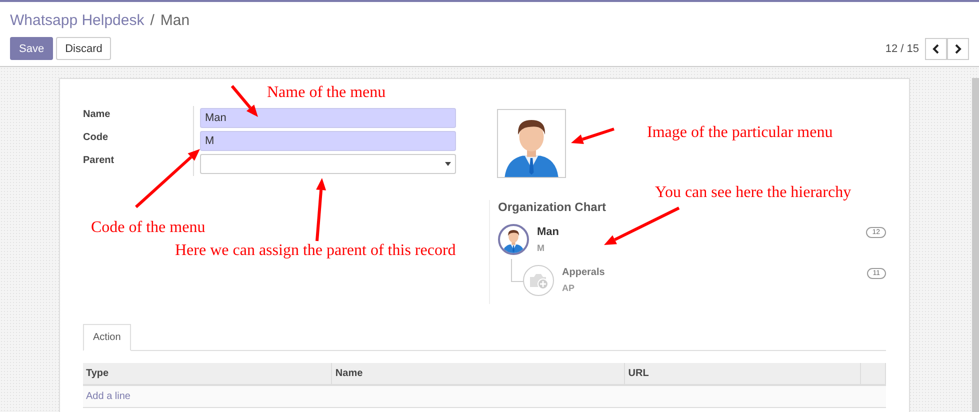 The height and width of the screenshot is (412, 979). What do you see at coordinates (326, 93) in the screenshot?
I see `annotation-text: Name of the menu` at bounding box center [326, 93].